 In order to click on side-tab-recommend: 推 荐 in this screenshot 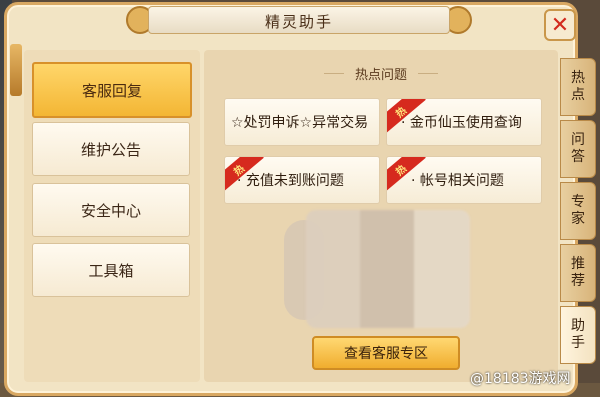, I will do `click(578, 273)`.